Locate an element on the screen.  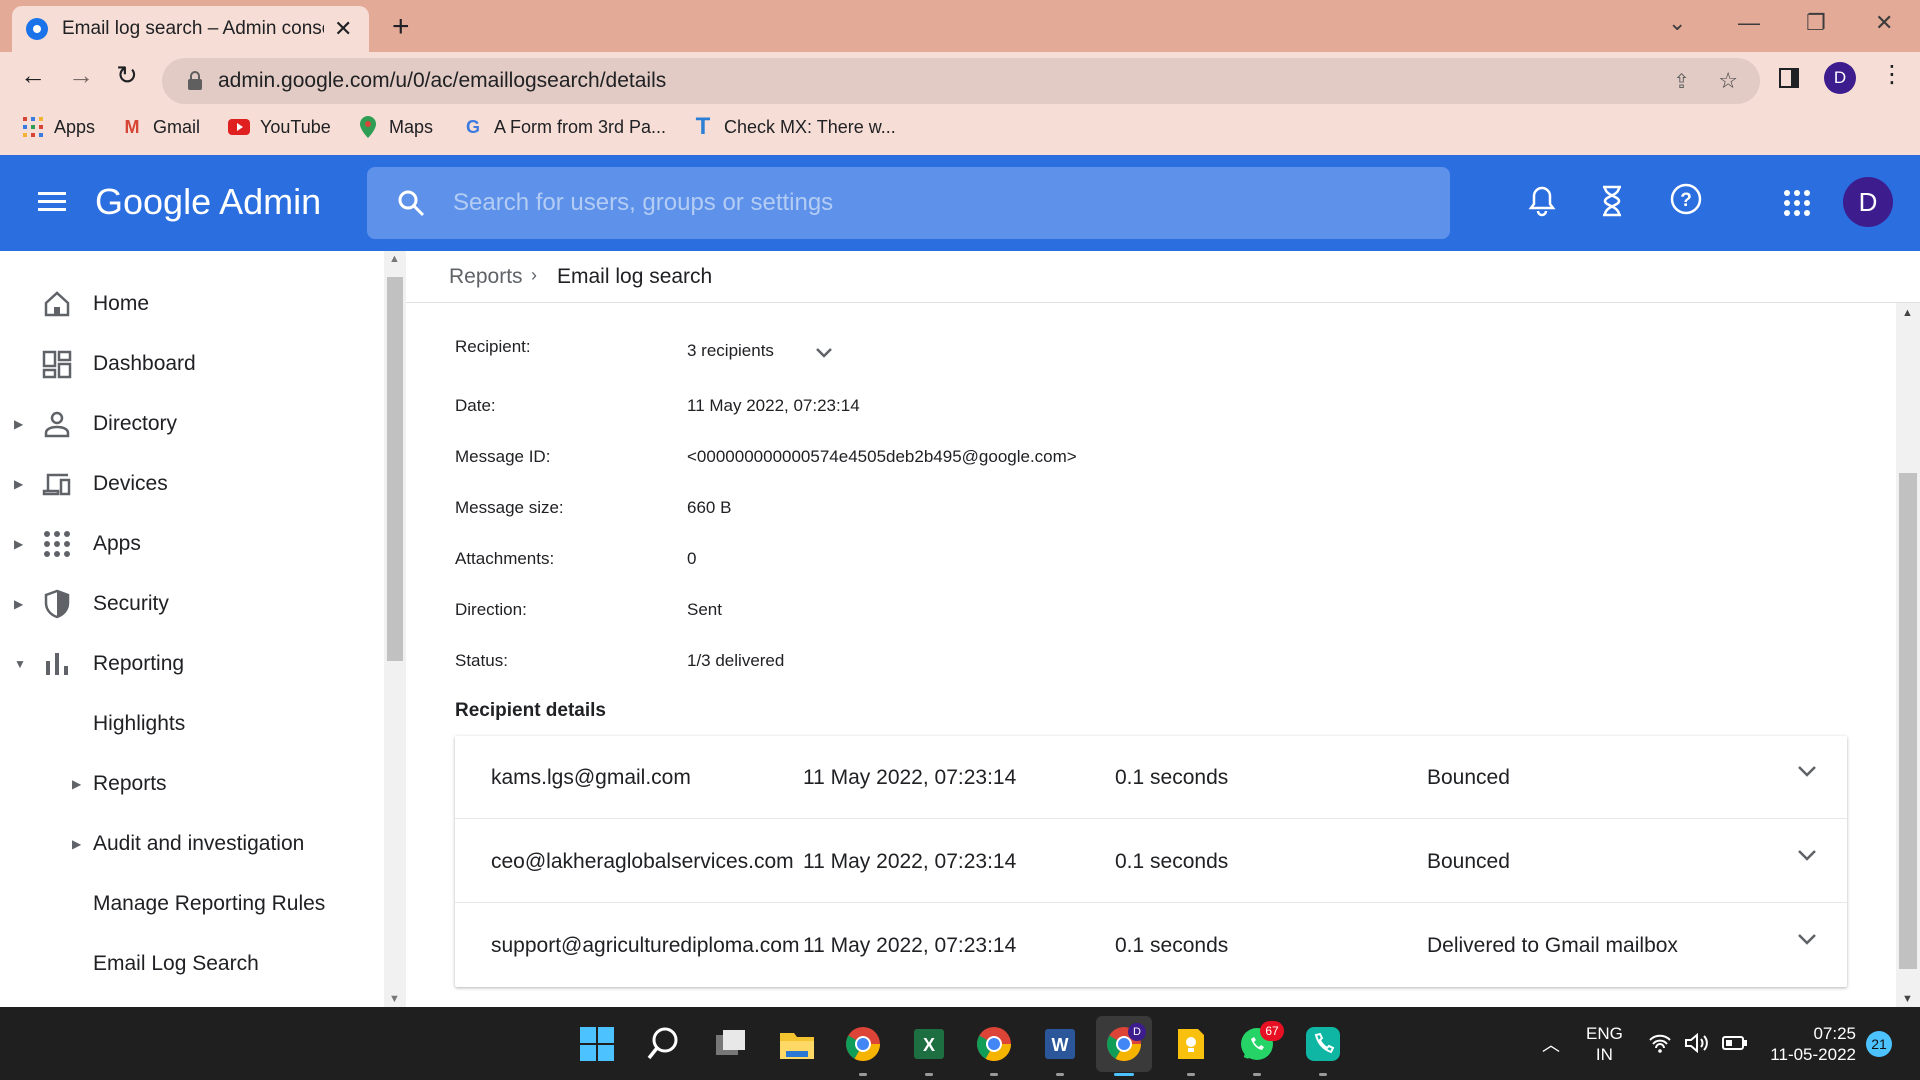
bookmark-apps: Apps is located at coordinates (58, 127).